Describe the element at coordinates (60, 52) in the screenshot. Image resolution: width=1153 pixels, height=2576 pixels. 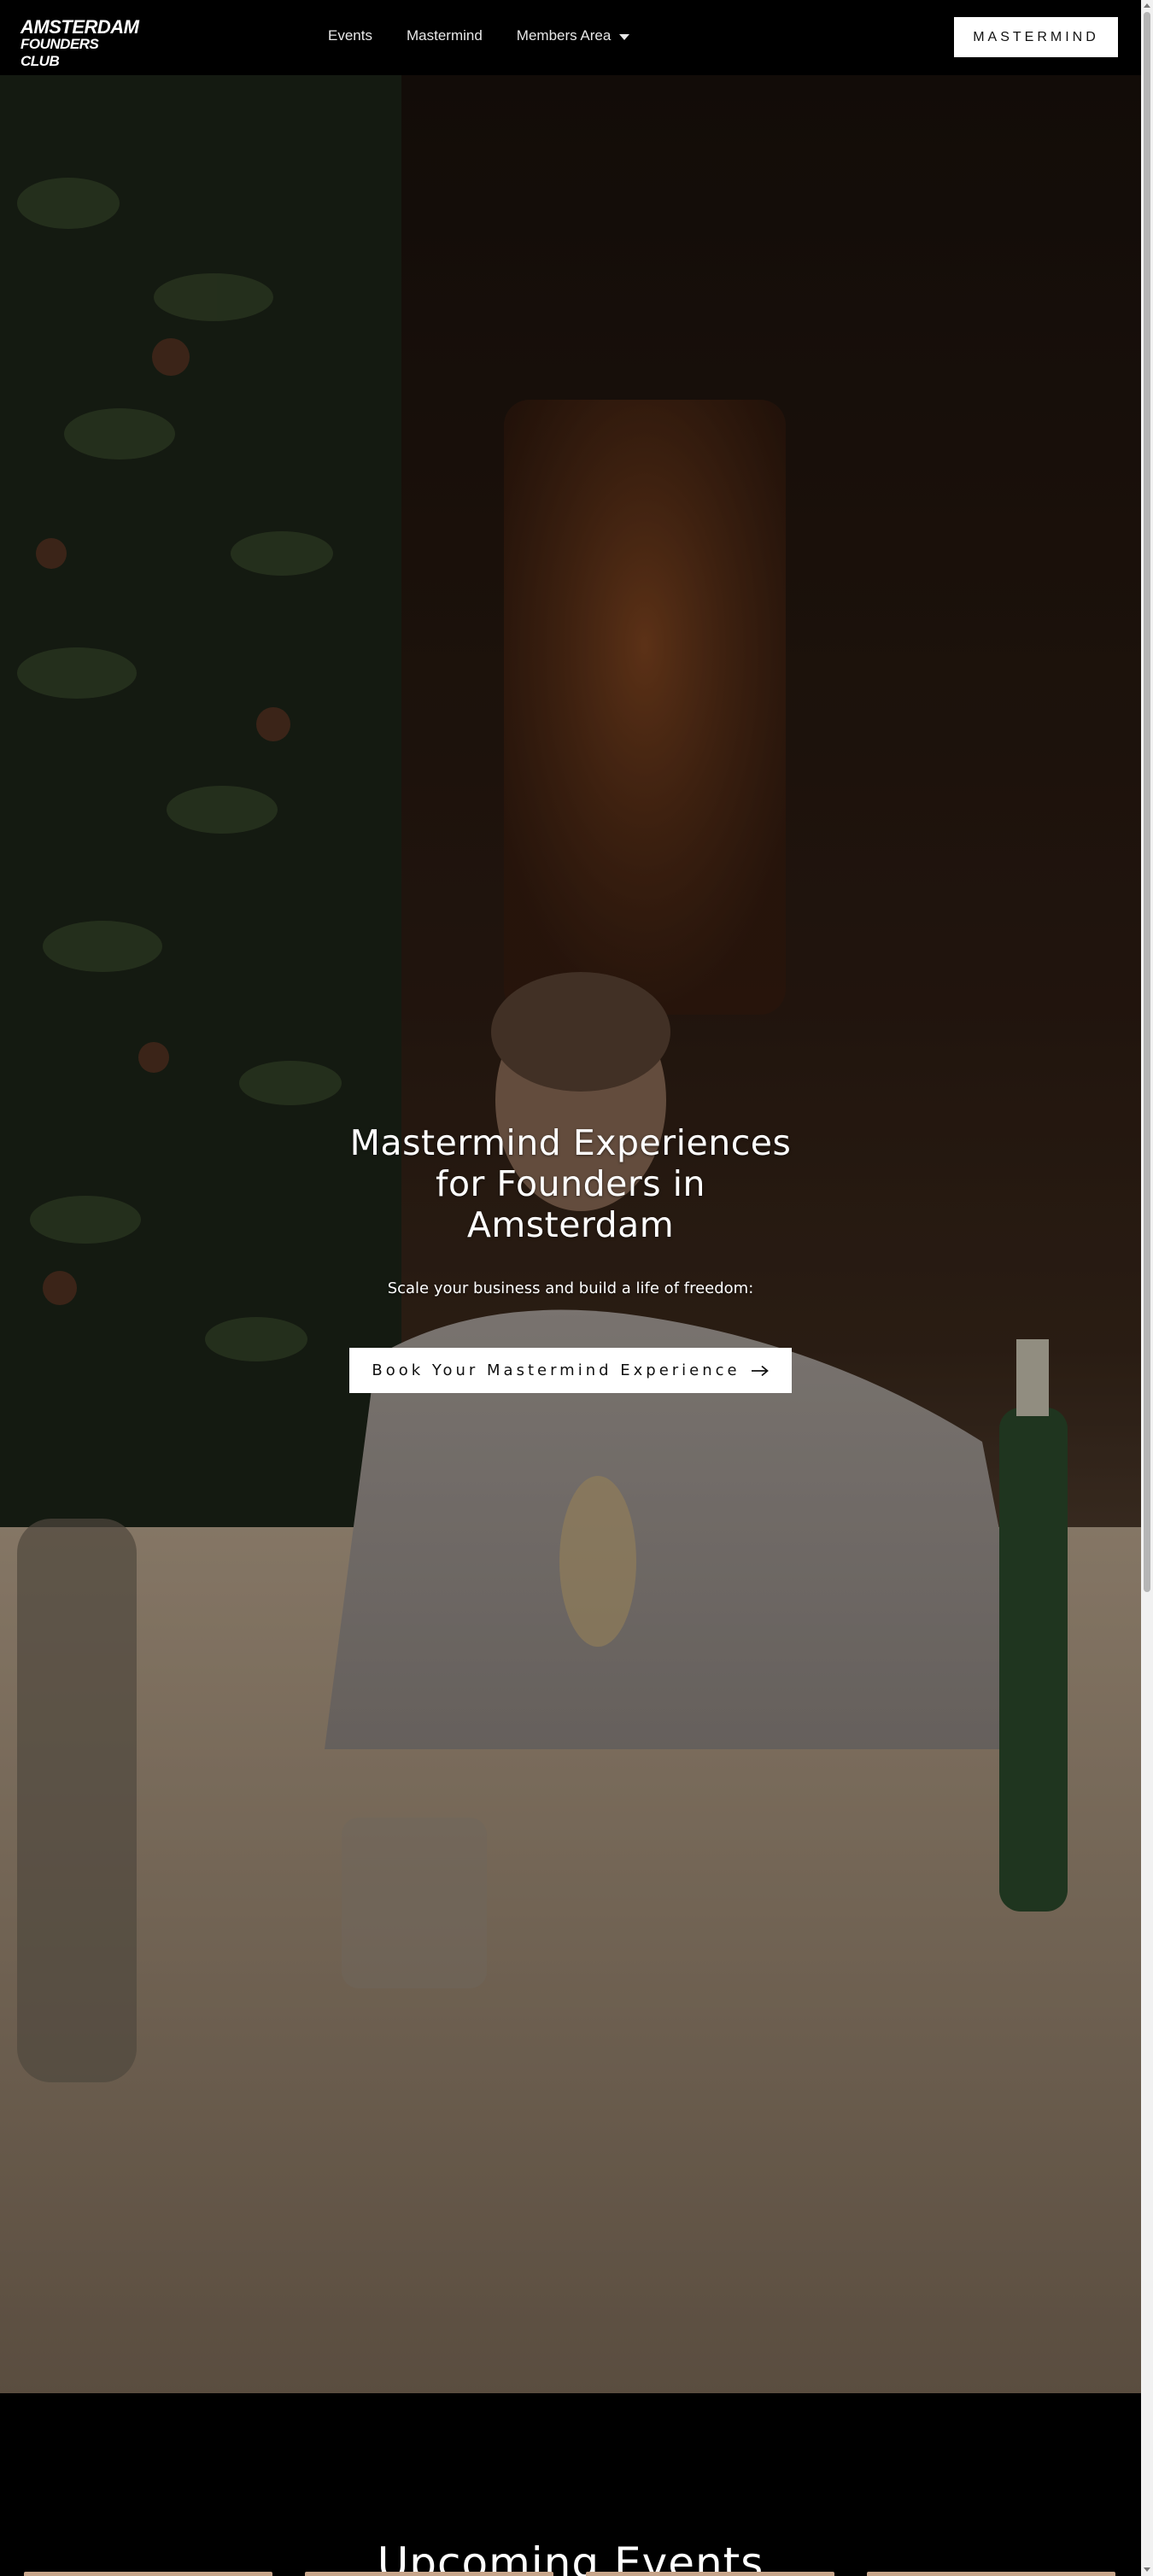
I see `logo-line-2: FOUNDERS CLUB` at that location.